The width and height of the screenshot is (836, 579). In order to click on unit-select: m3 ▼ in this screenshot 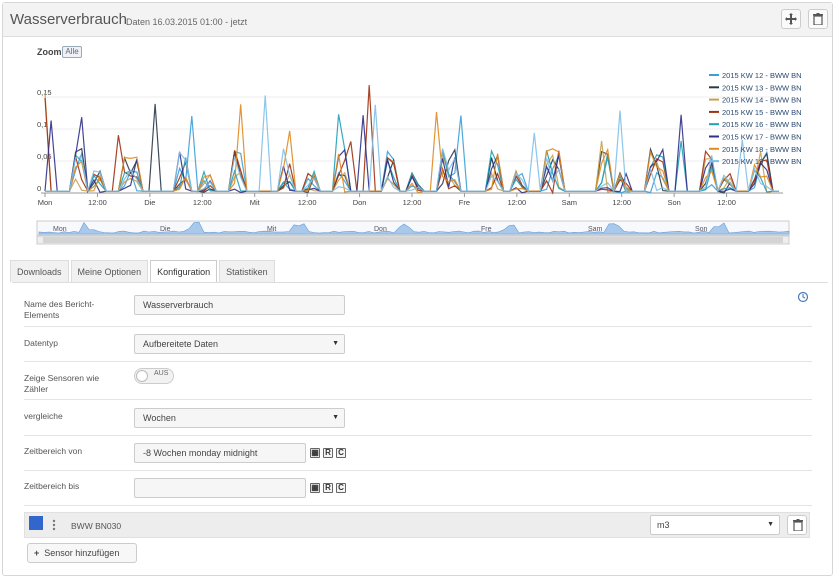, I will do `click(715, 525)`.